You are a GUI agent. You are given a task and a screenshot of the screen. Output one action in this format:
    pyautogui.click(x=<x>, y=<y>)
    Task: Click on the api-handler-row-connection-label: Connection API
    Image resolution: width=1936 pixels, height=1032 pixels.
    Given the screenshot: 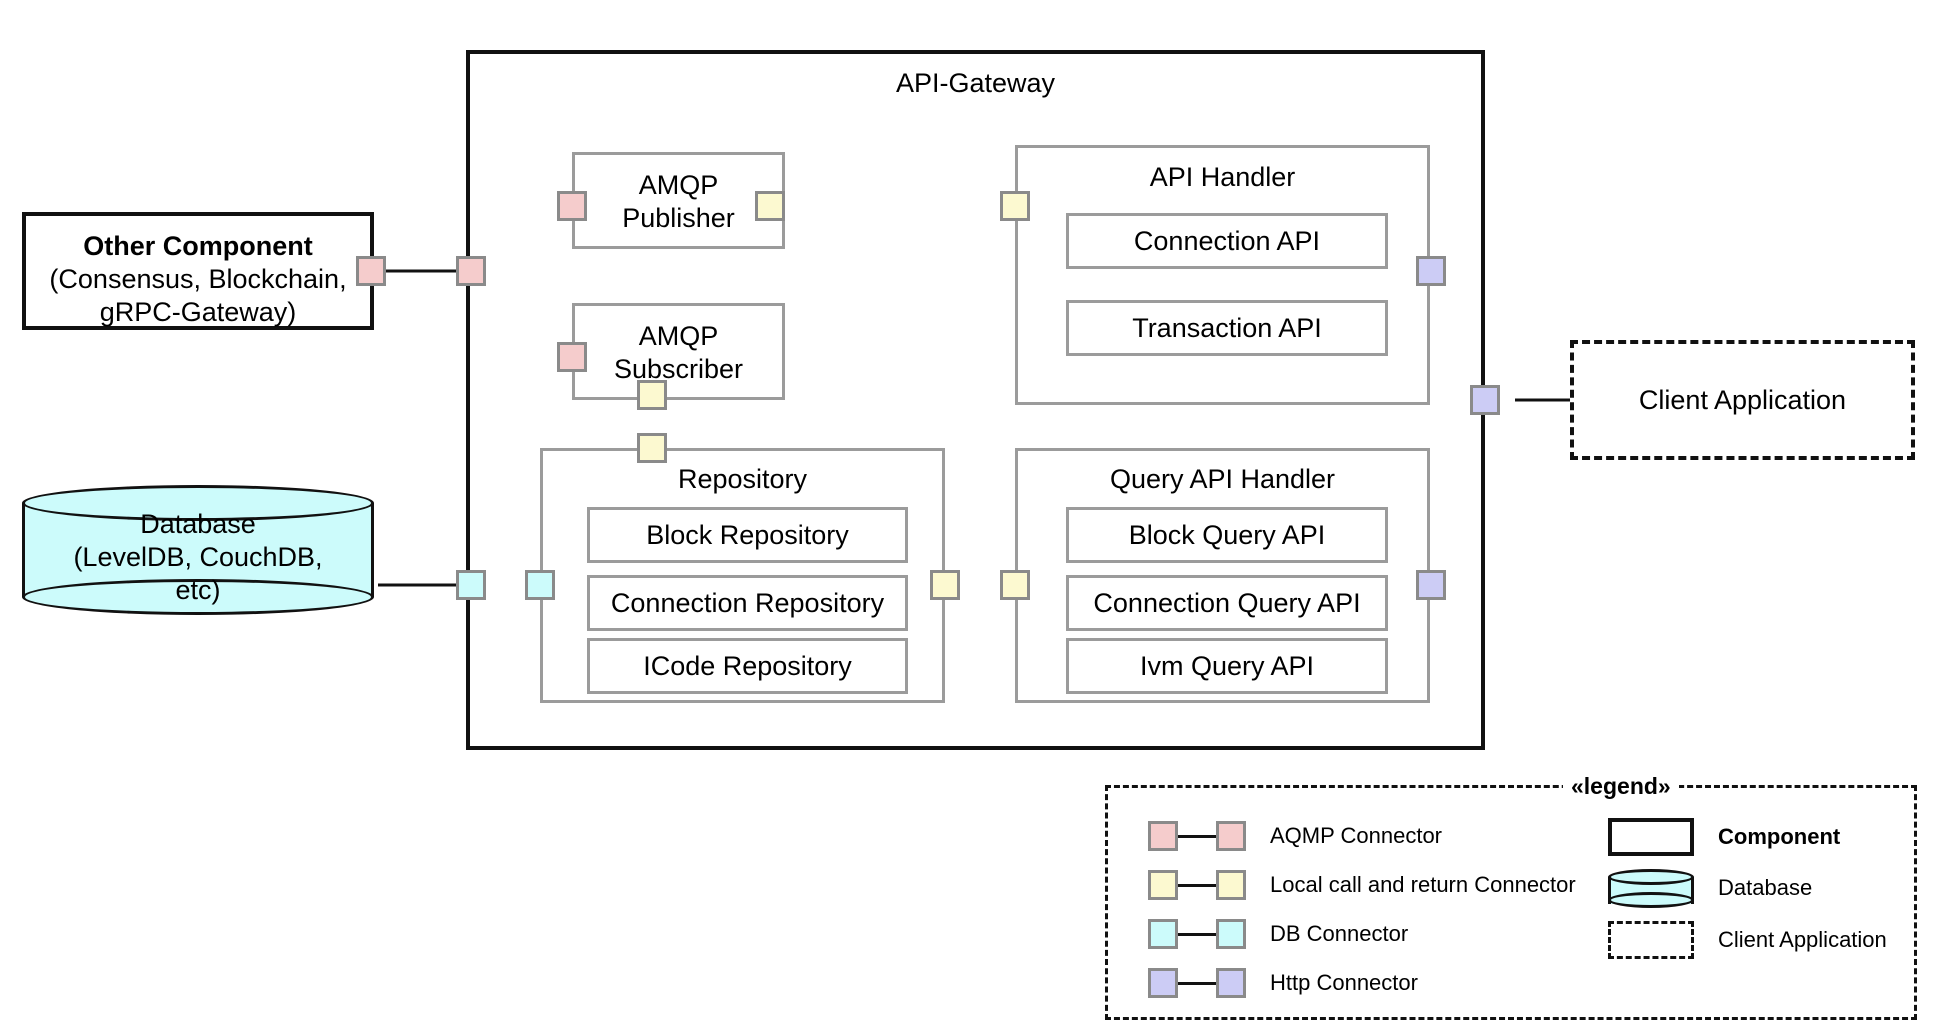 What is the action you would take?
    pyautogui.click(x=1227, y=240)
    